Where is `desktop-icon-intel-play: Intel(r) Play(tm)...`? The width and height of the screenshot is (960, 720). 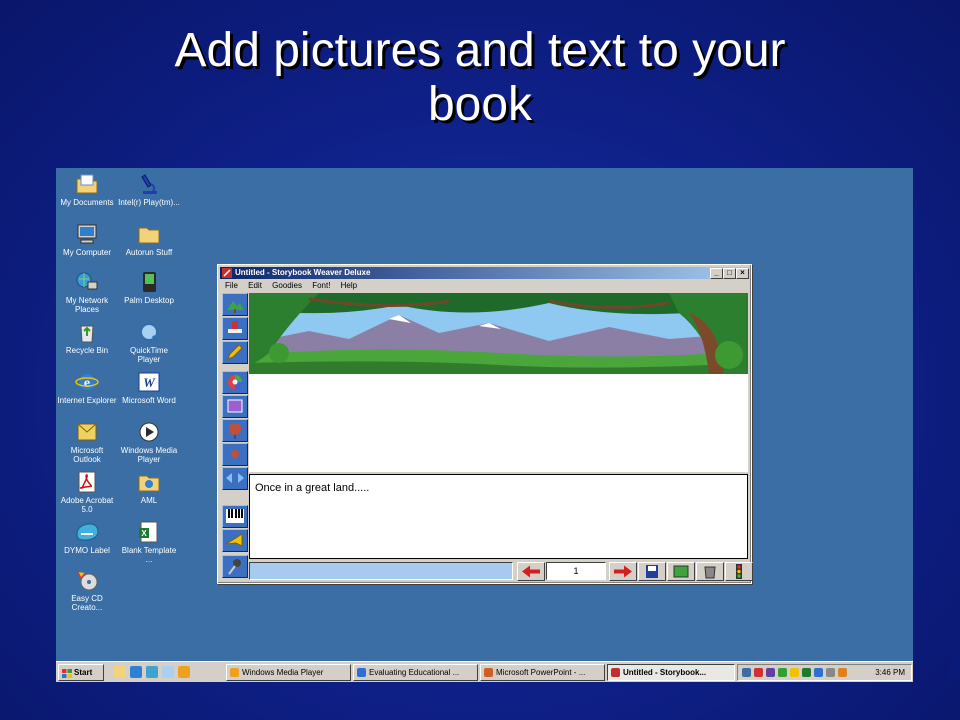 desktop-icon-intel-play: Intel(r) Play(tm)... is located at coordinates (149, 189).